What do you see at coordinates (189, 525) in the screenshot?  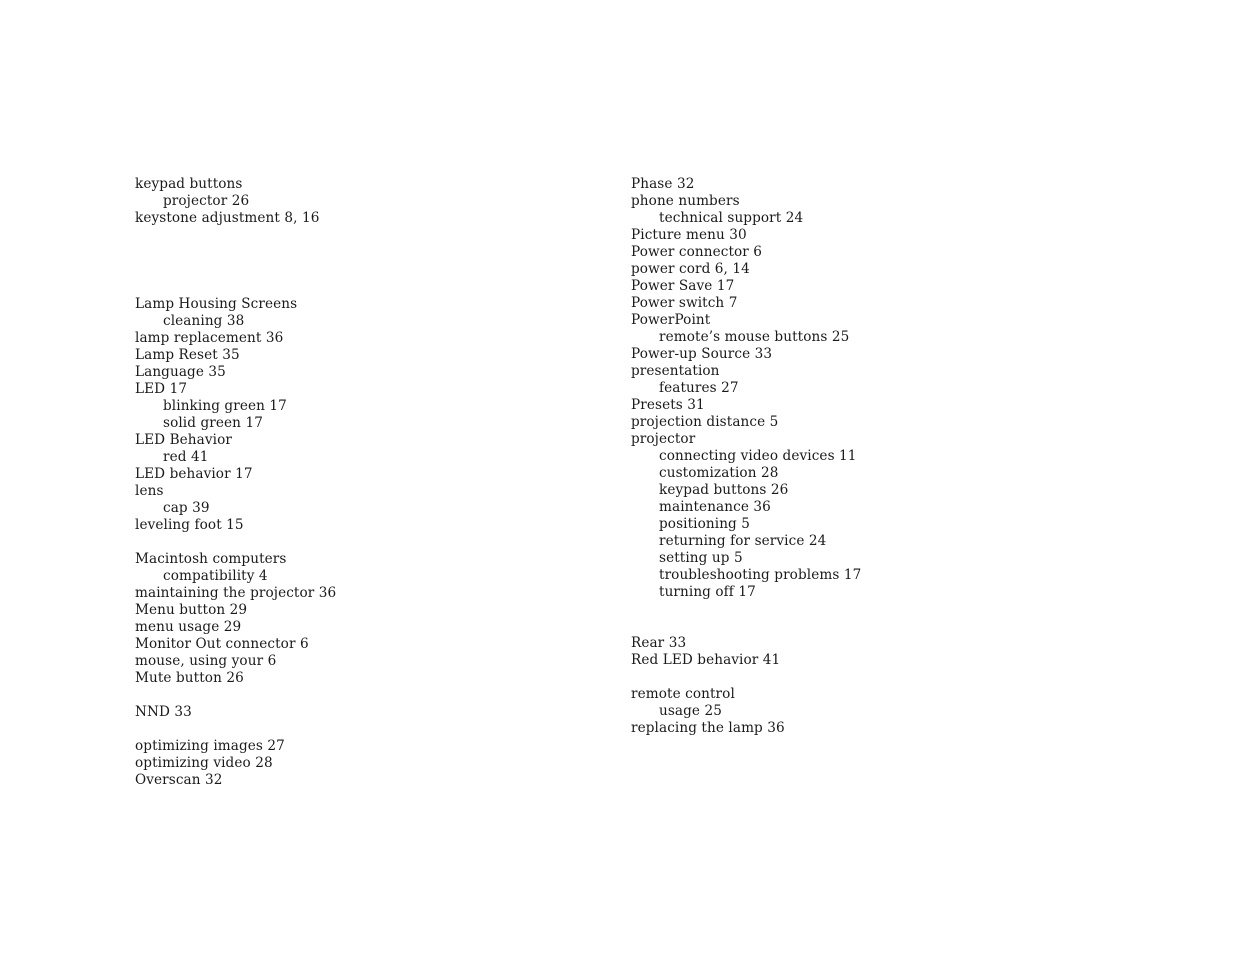 I see `index-entry: leveling foot 15` at bounding box center [189, 525].